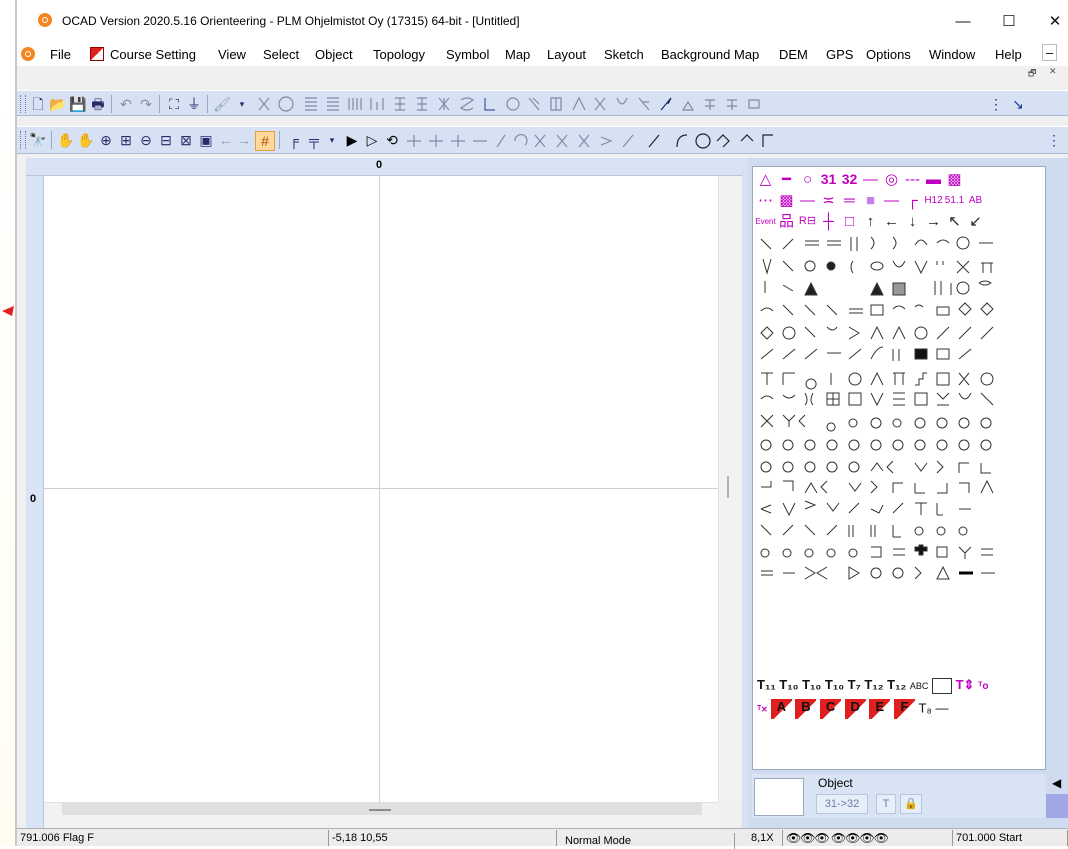  What do you see at coordinates (807, 179) in the screenshot?
I see `symbol-control-circle: ○` at bounding box center [807, 179].